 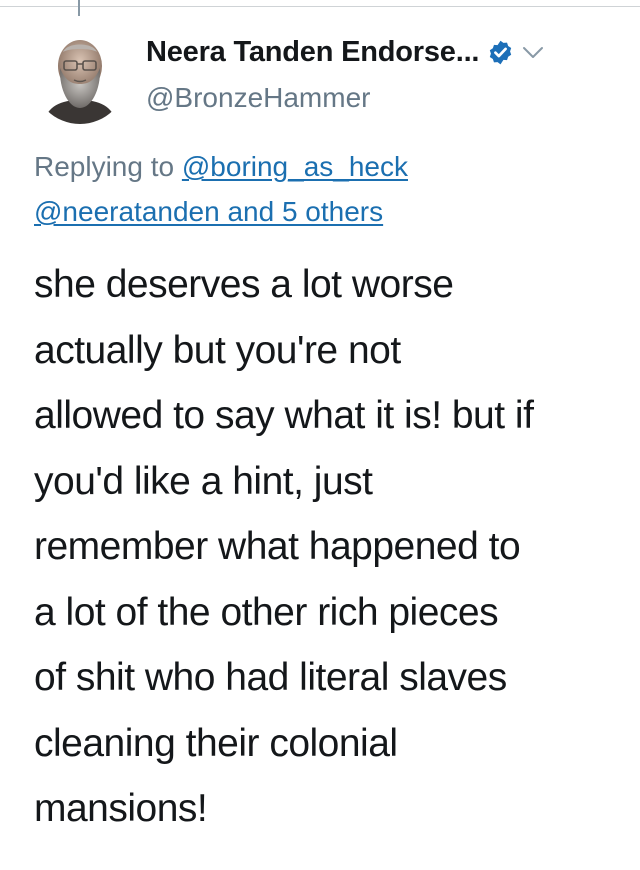 I want to click on chevron-down-icon, so click(x=533, y=53).